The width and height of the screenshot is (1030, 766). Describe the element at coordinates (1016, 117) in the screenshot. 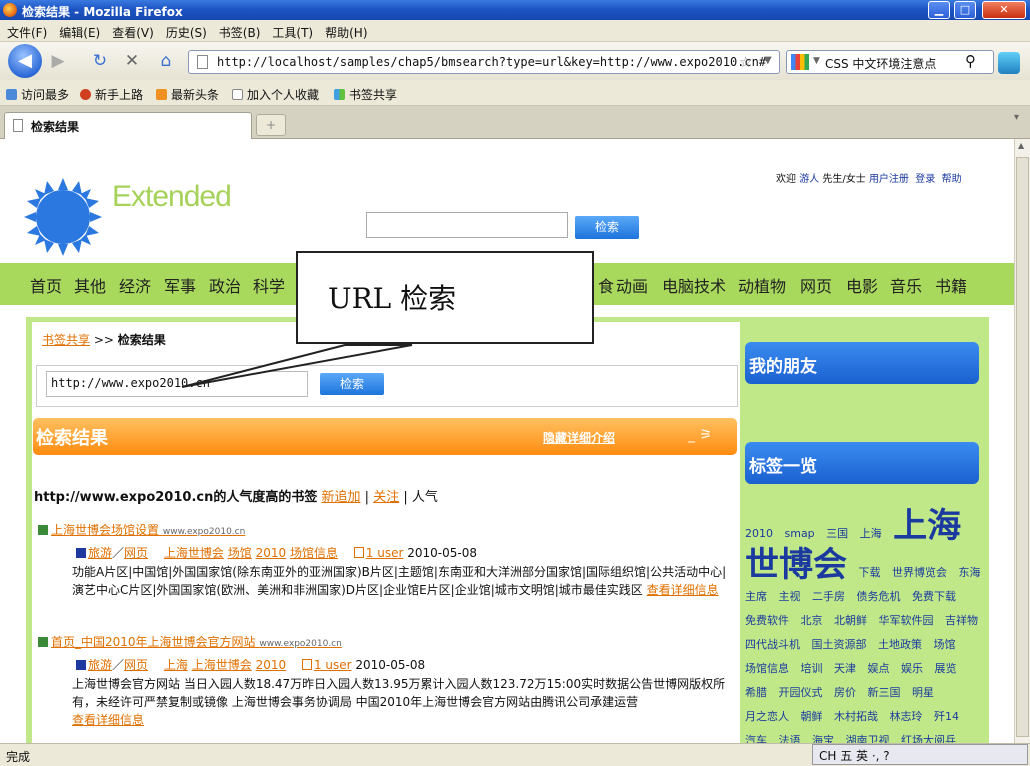

I see `tab-list-icon: ▾` at that location.